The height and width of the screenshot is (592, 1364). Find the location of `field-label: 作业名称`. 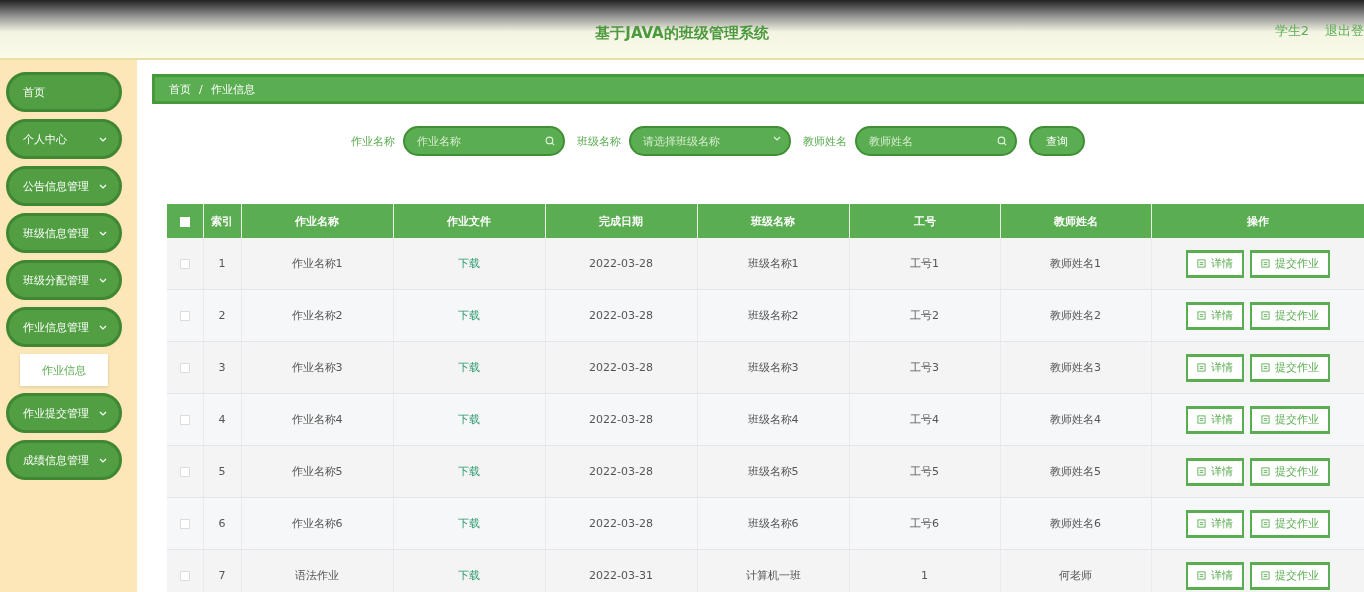

field-label: 作业名称 is located at coordinates (373, 141).